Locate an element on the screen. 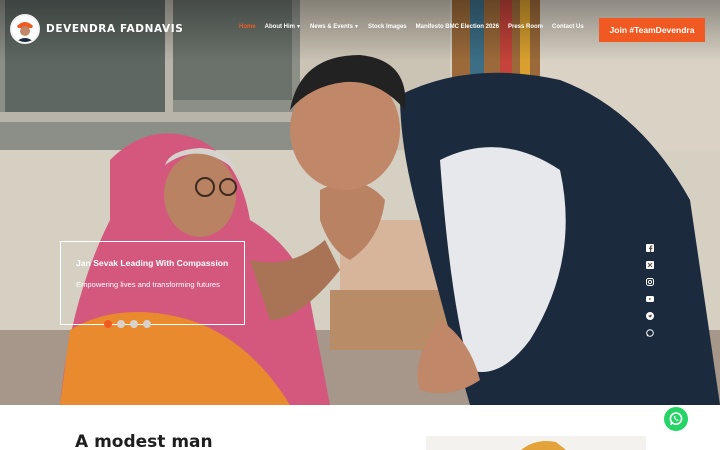  nav-label: Stock Images is located at coordinates (387, 27).